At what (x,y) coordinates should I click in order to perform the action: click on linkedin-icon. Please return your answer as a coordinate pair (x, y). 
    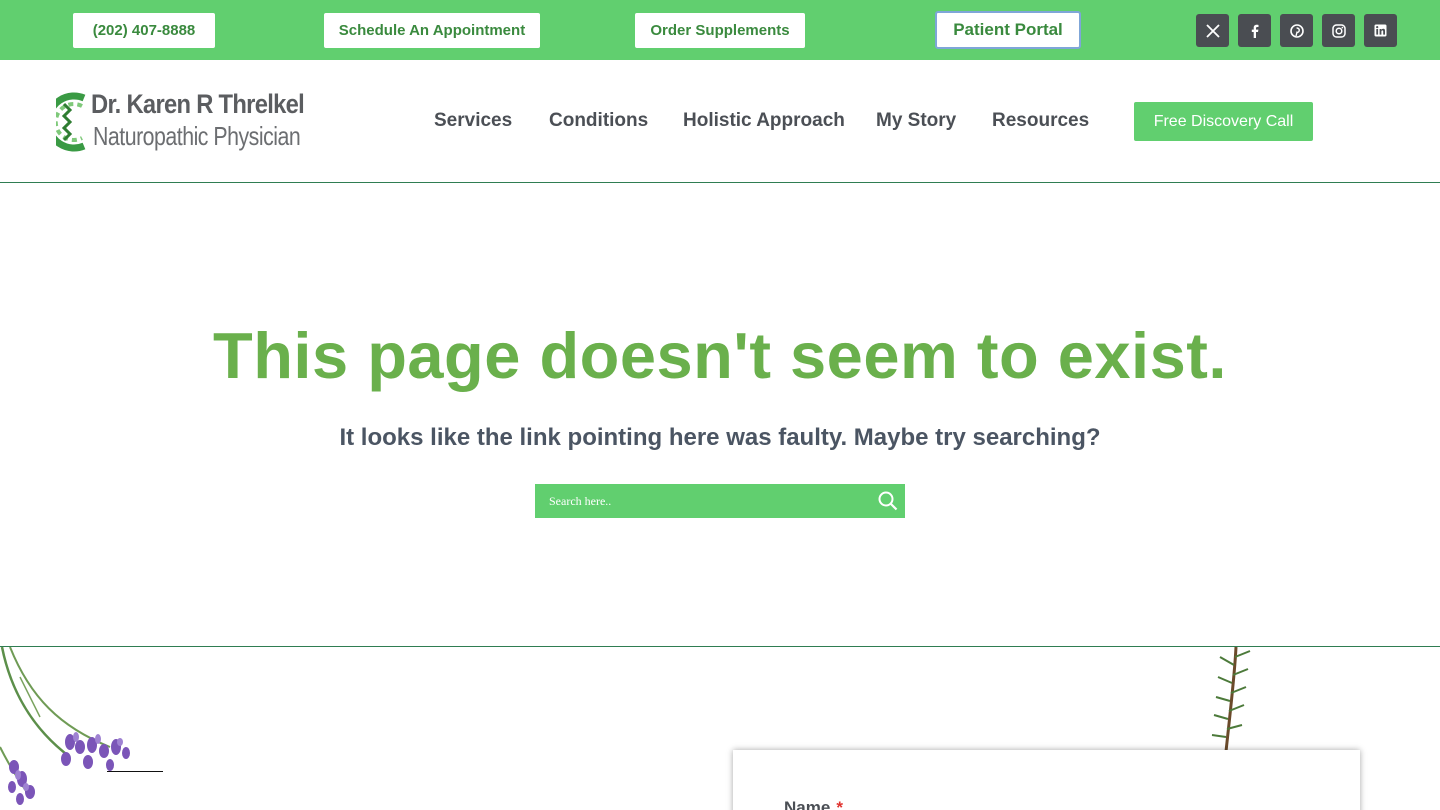
    Looking at the image, I should click on (1380, 30).